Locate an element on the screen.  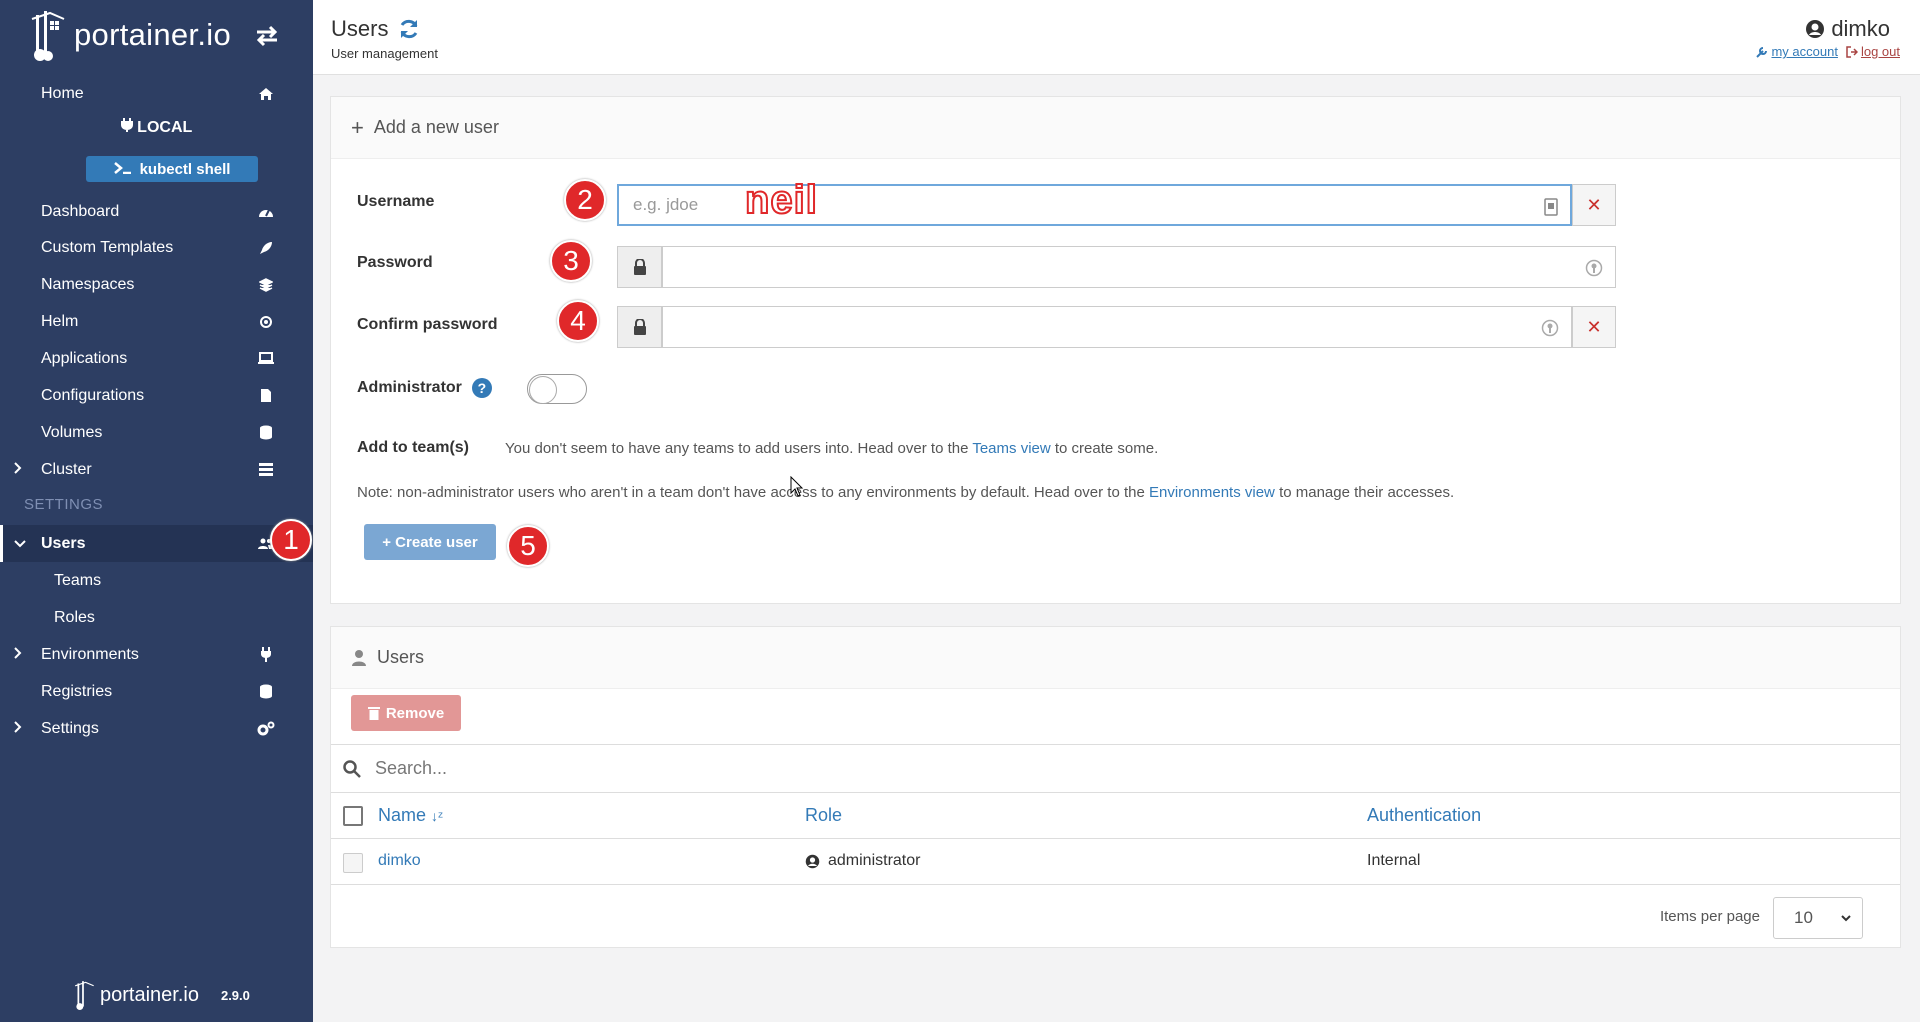
sidebar-toggle-icon is located at coordinates (267, 36).